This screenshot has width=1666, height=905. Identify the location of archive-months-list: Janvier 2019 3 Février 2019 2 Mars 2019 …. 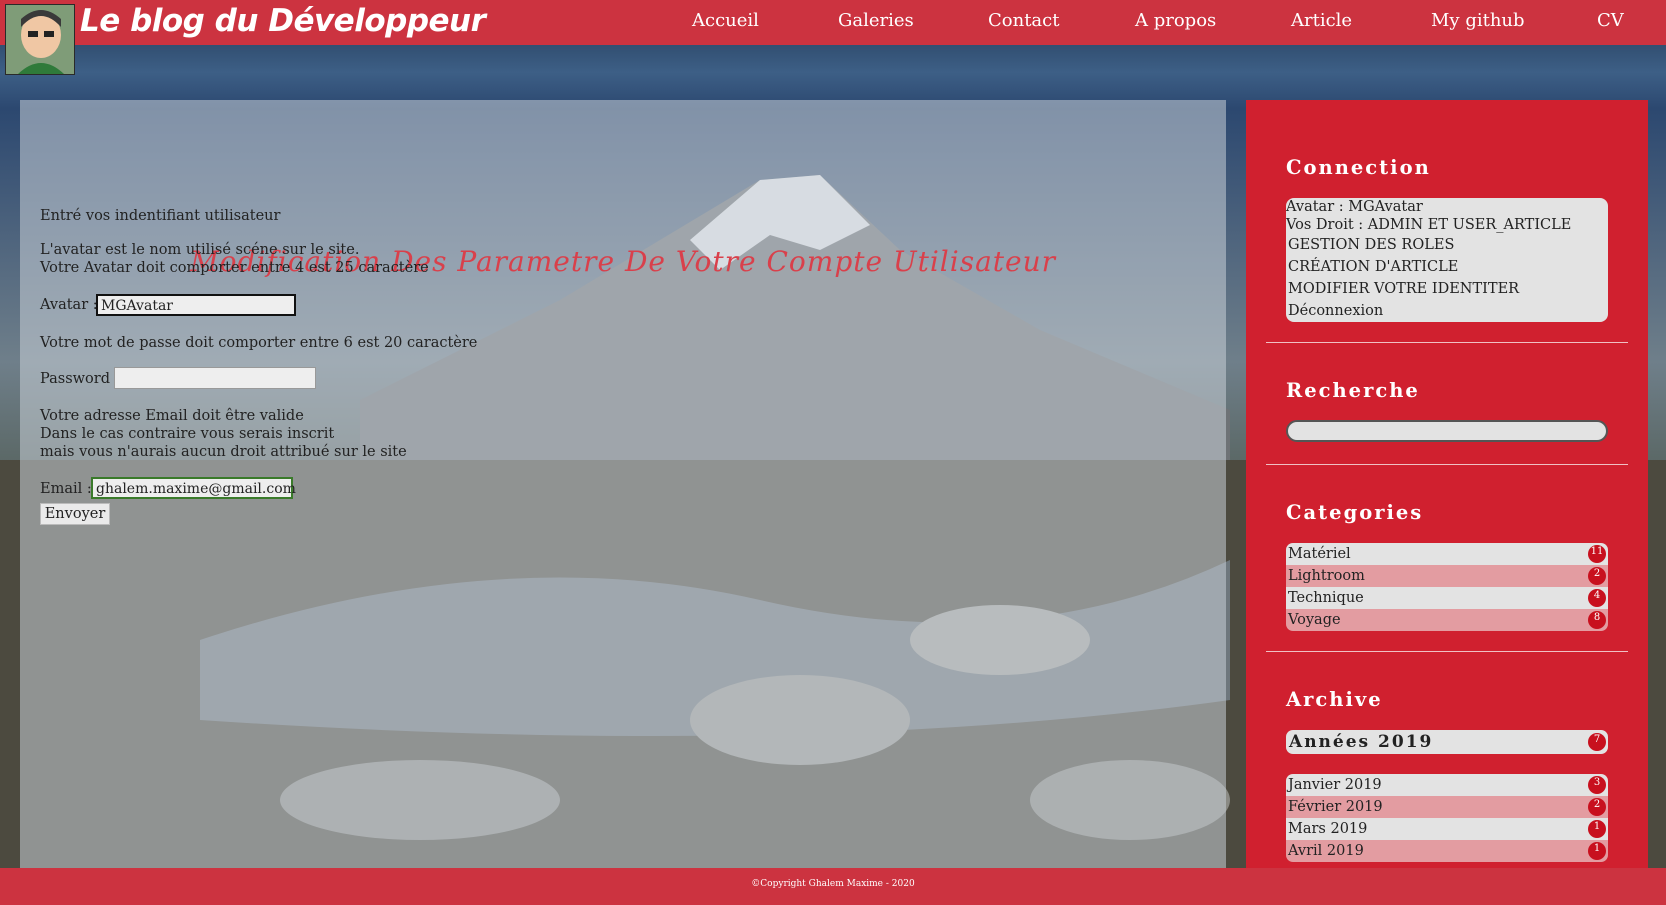
(1447, 818).